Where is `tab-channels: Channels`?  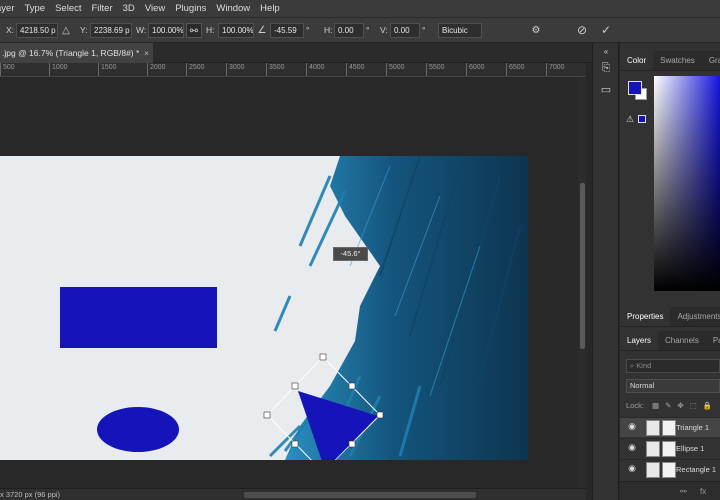 tab-channels: Channels is located at coordinates (682, 340).